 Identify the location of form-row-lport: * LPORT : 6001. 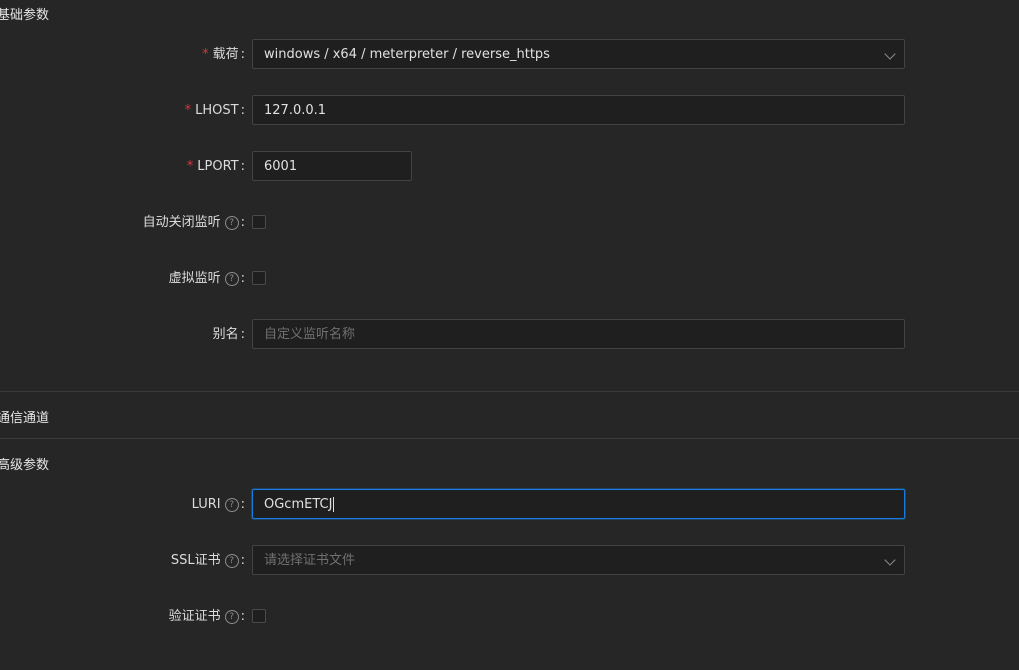
(509, 167).